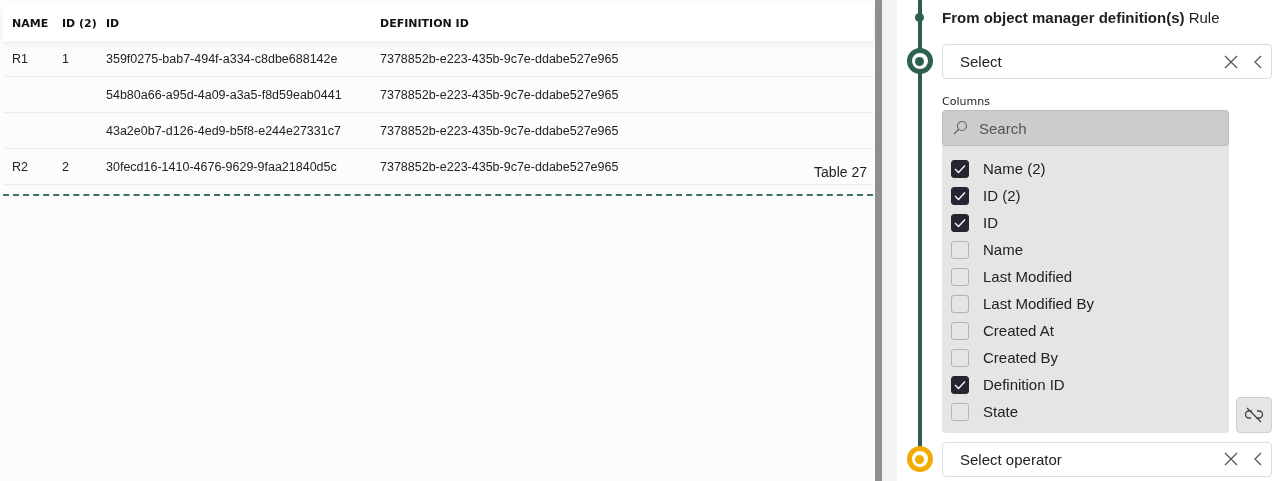  What do you see at coordinates (1081, 17) in the screenshot?
I see `rule-title: From object manager definition(s) Rule` at bounding box center [1081, 17].